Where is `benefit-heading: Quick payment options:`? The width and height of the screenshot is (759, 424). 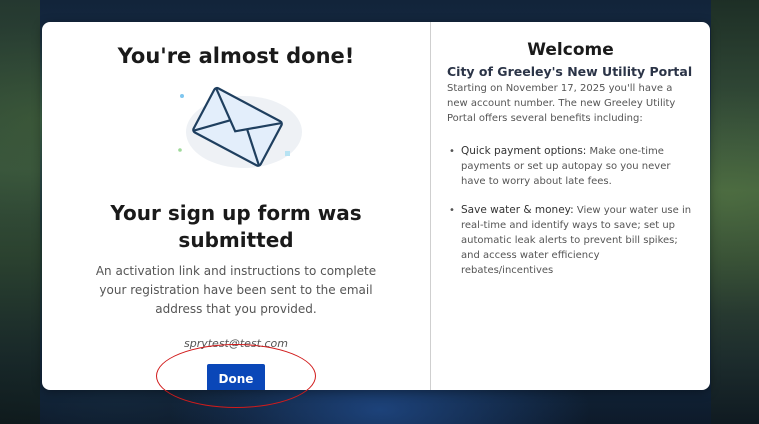
benefit-heading: Quick payment options: is located at coordinates (524, 151).